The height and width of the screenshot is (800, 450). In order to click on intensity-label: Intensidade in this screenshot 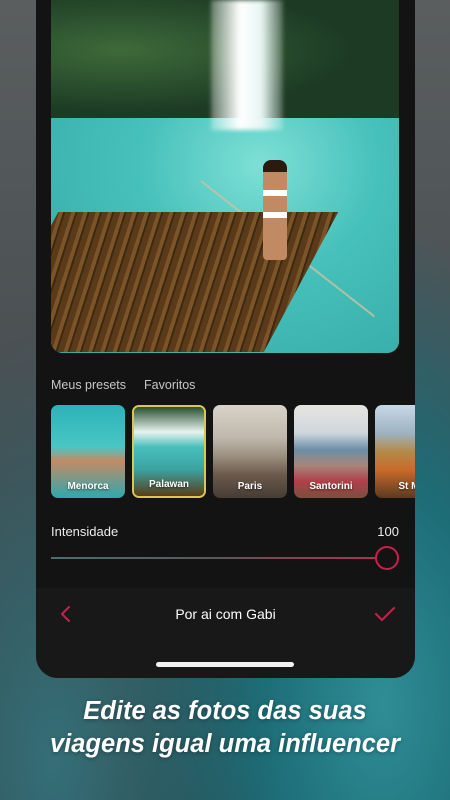, I will do `click(85, 531)`.